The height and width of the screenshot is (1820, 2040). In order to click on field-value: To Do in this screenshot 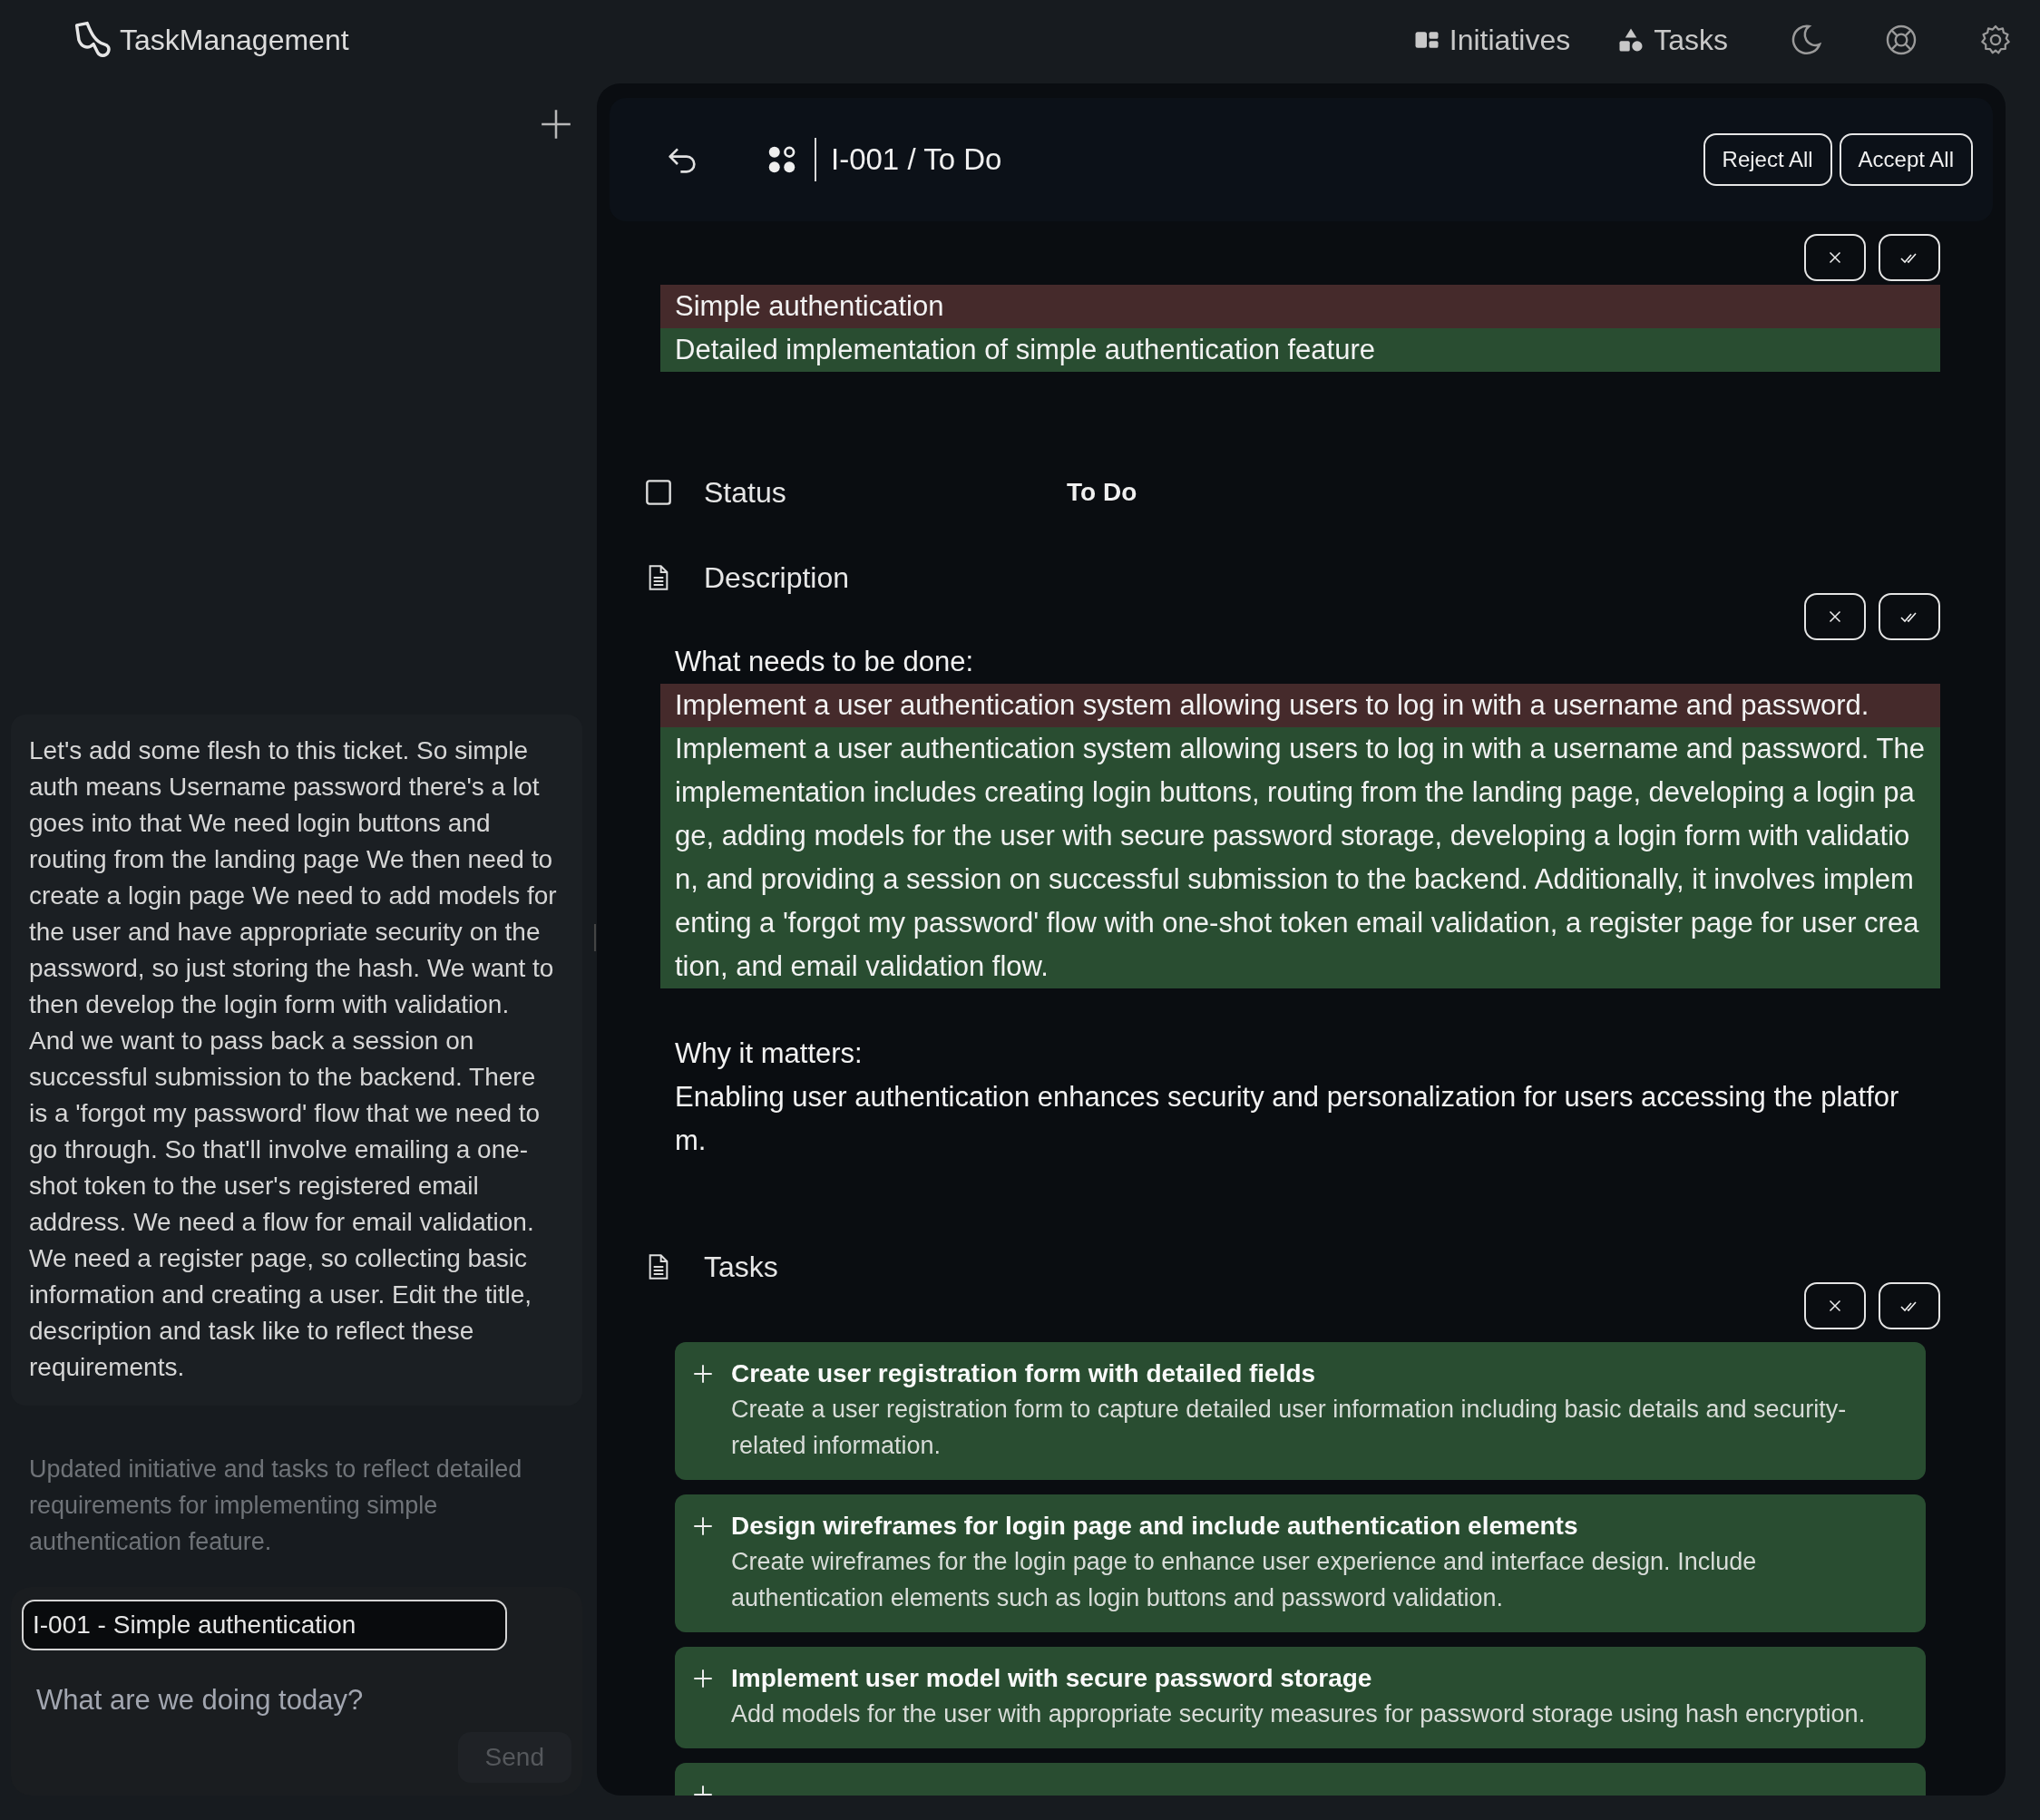, I will do `click(1102, 493)`.